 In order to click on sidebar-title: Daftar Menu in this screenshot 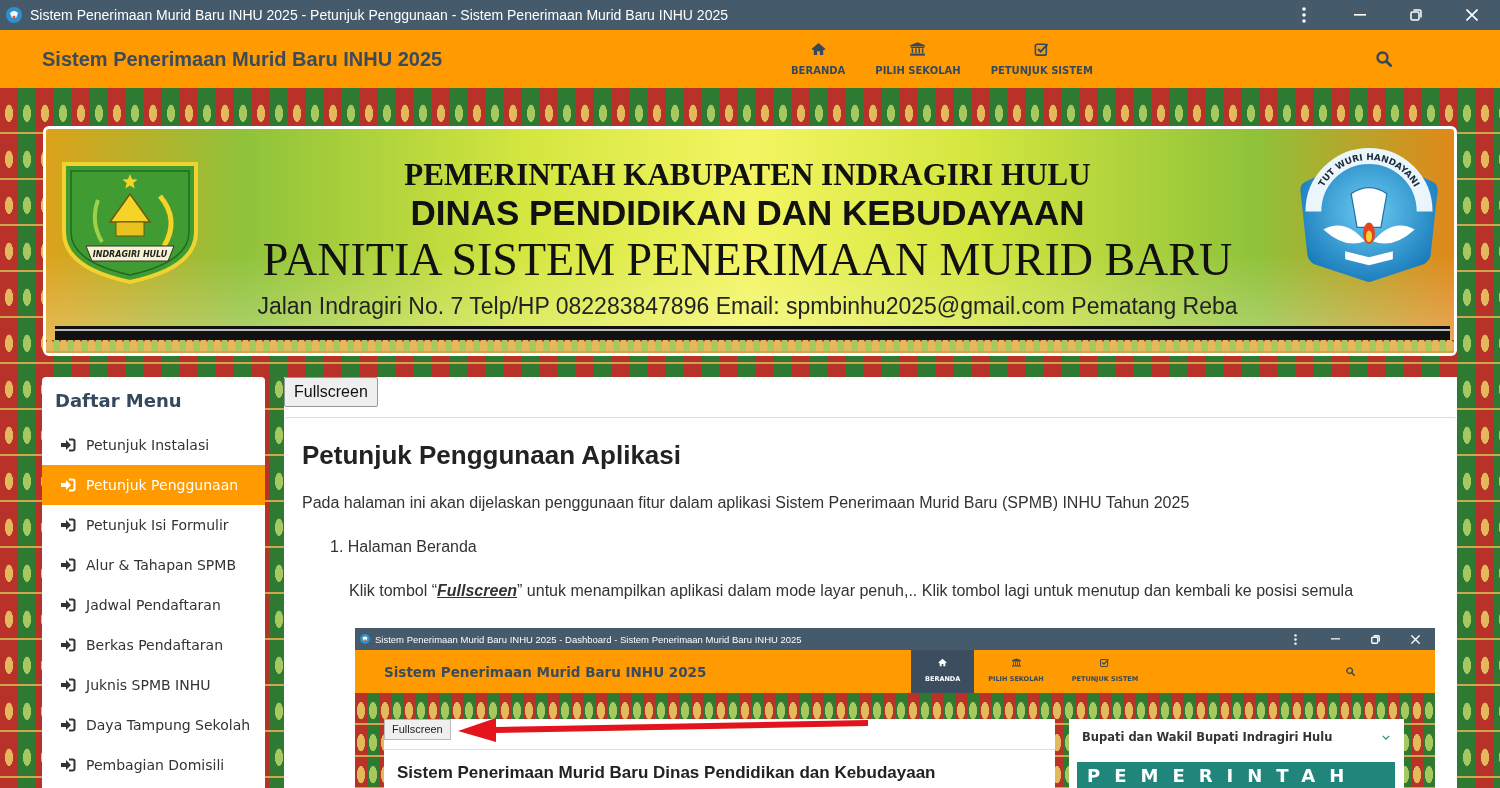, I will do `click(118, 401)`.